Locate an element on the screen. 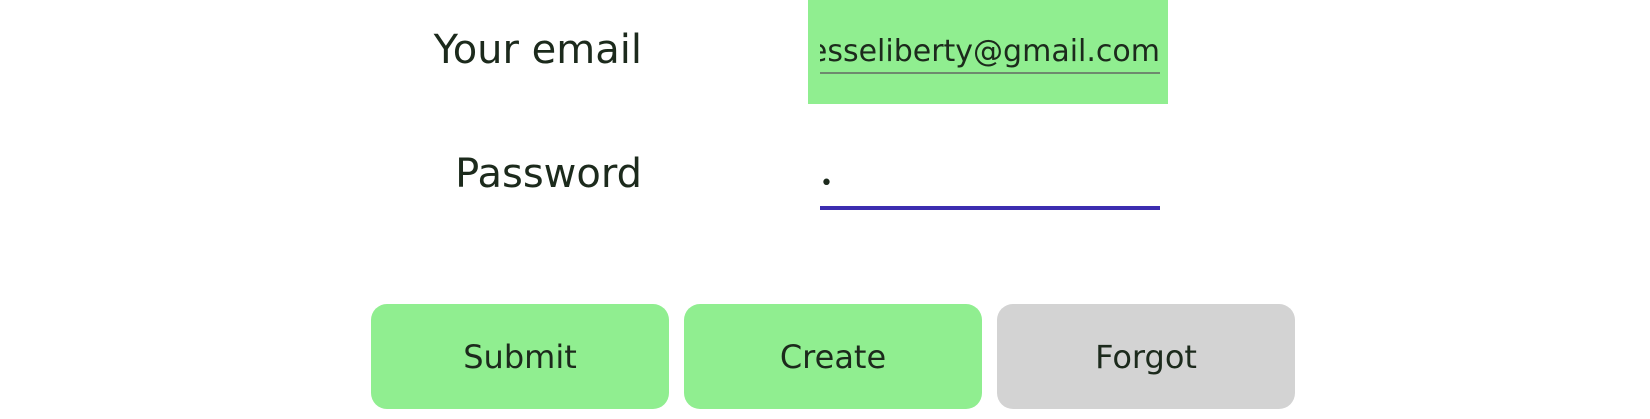 Image resolution: width=1650 pixels, height=419 pixels. submit-button: Submit is located at coordinates (520, 356).